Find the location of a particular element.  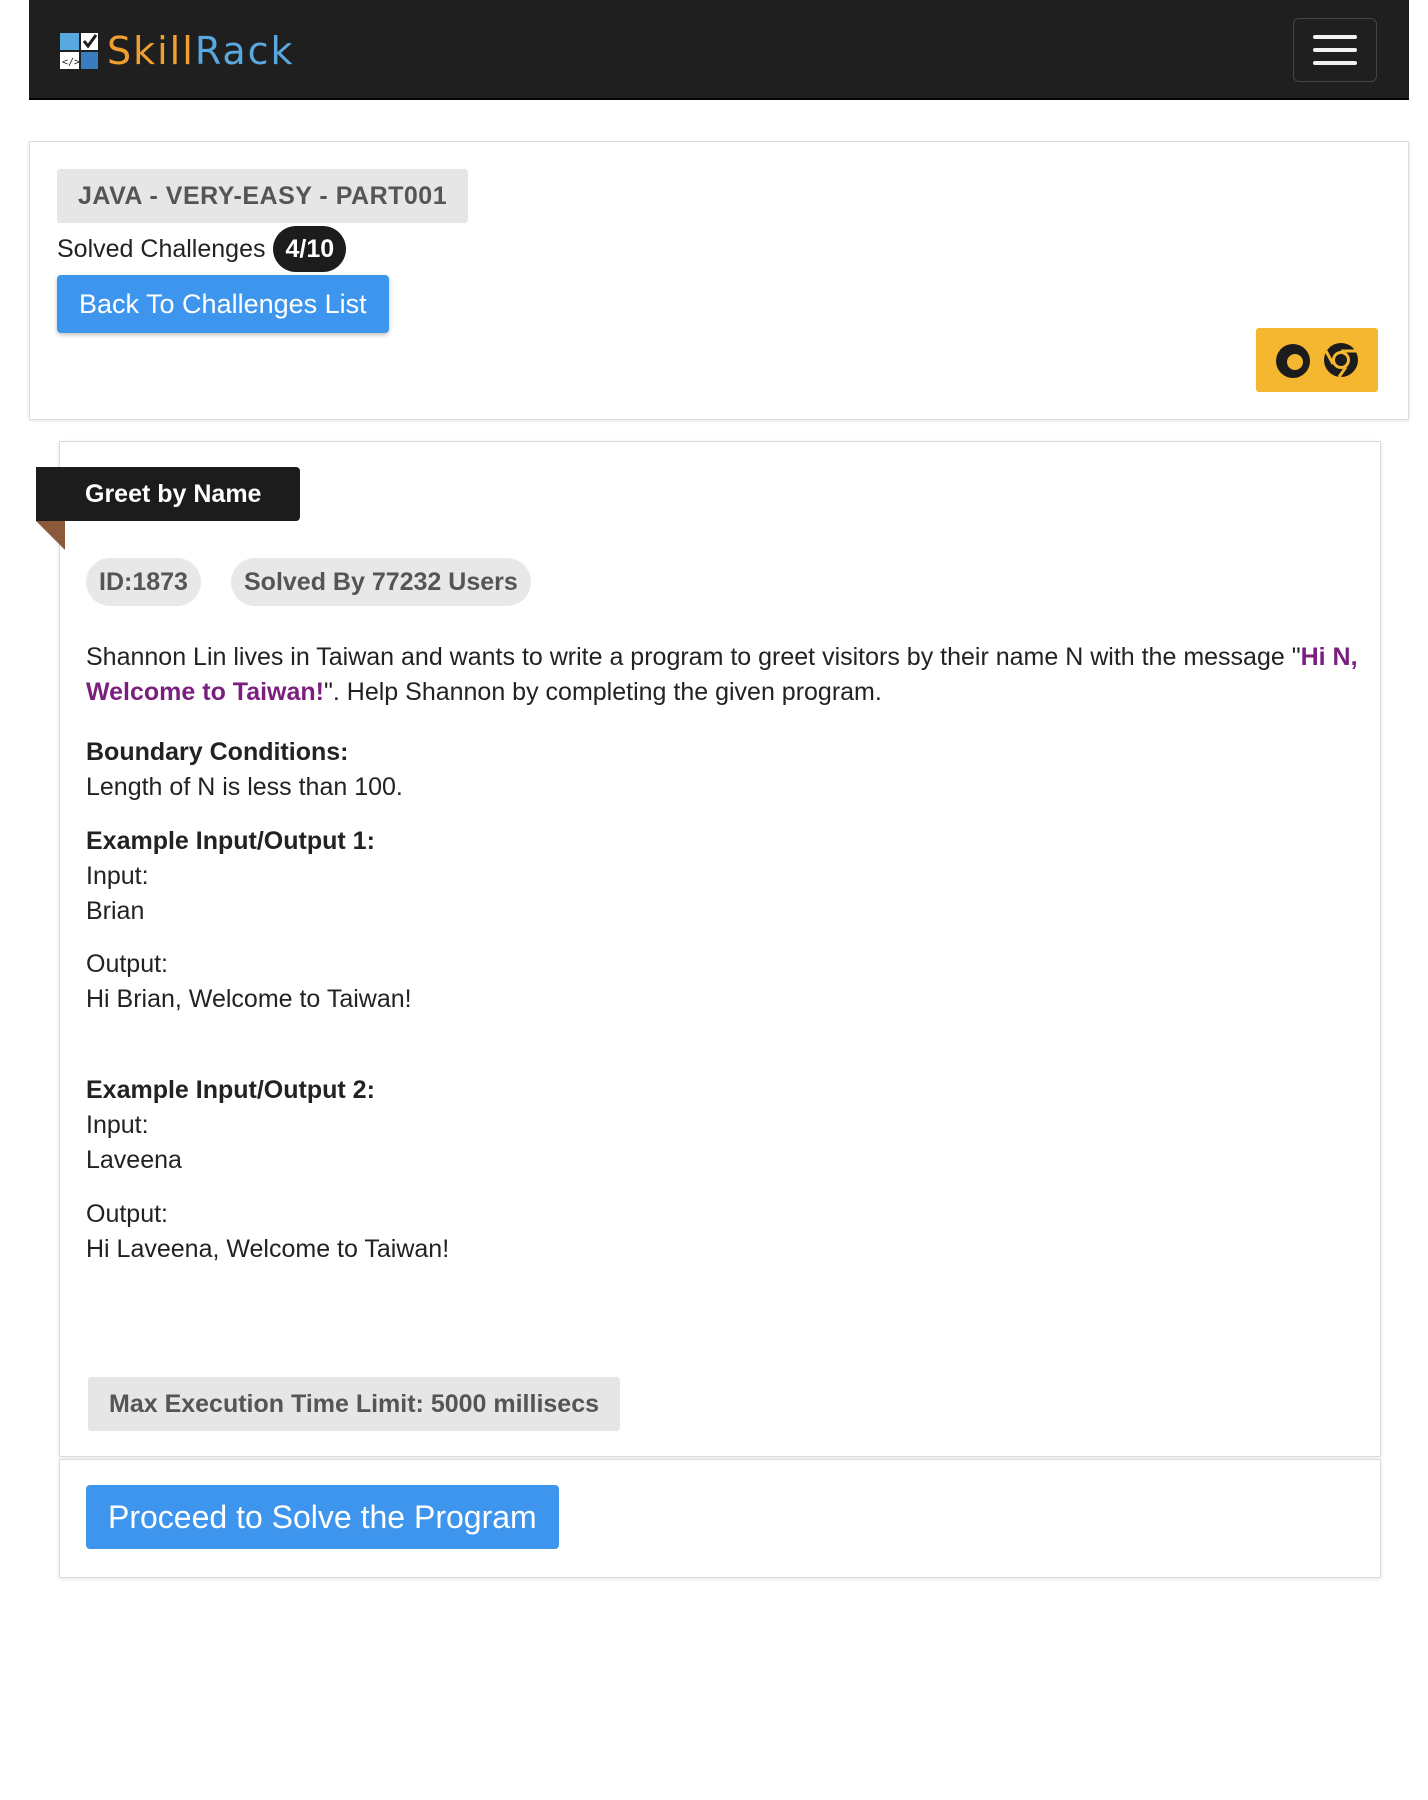

chrome-icon is located at coordinates (1341, 360).